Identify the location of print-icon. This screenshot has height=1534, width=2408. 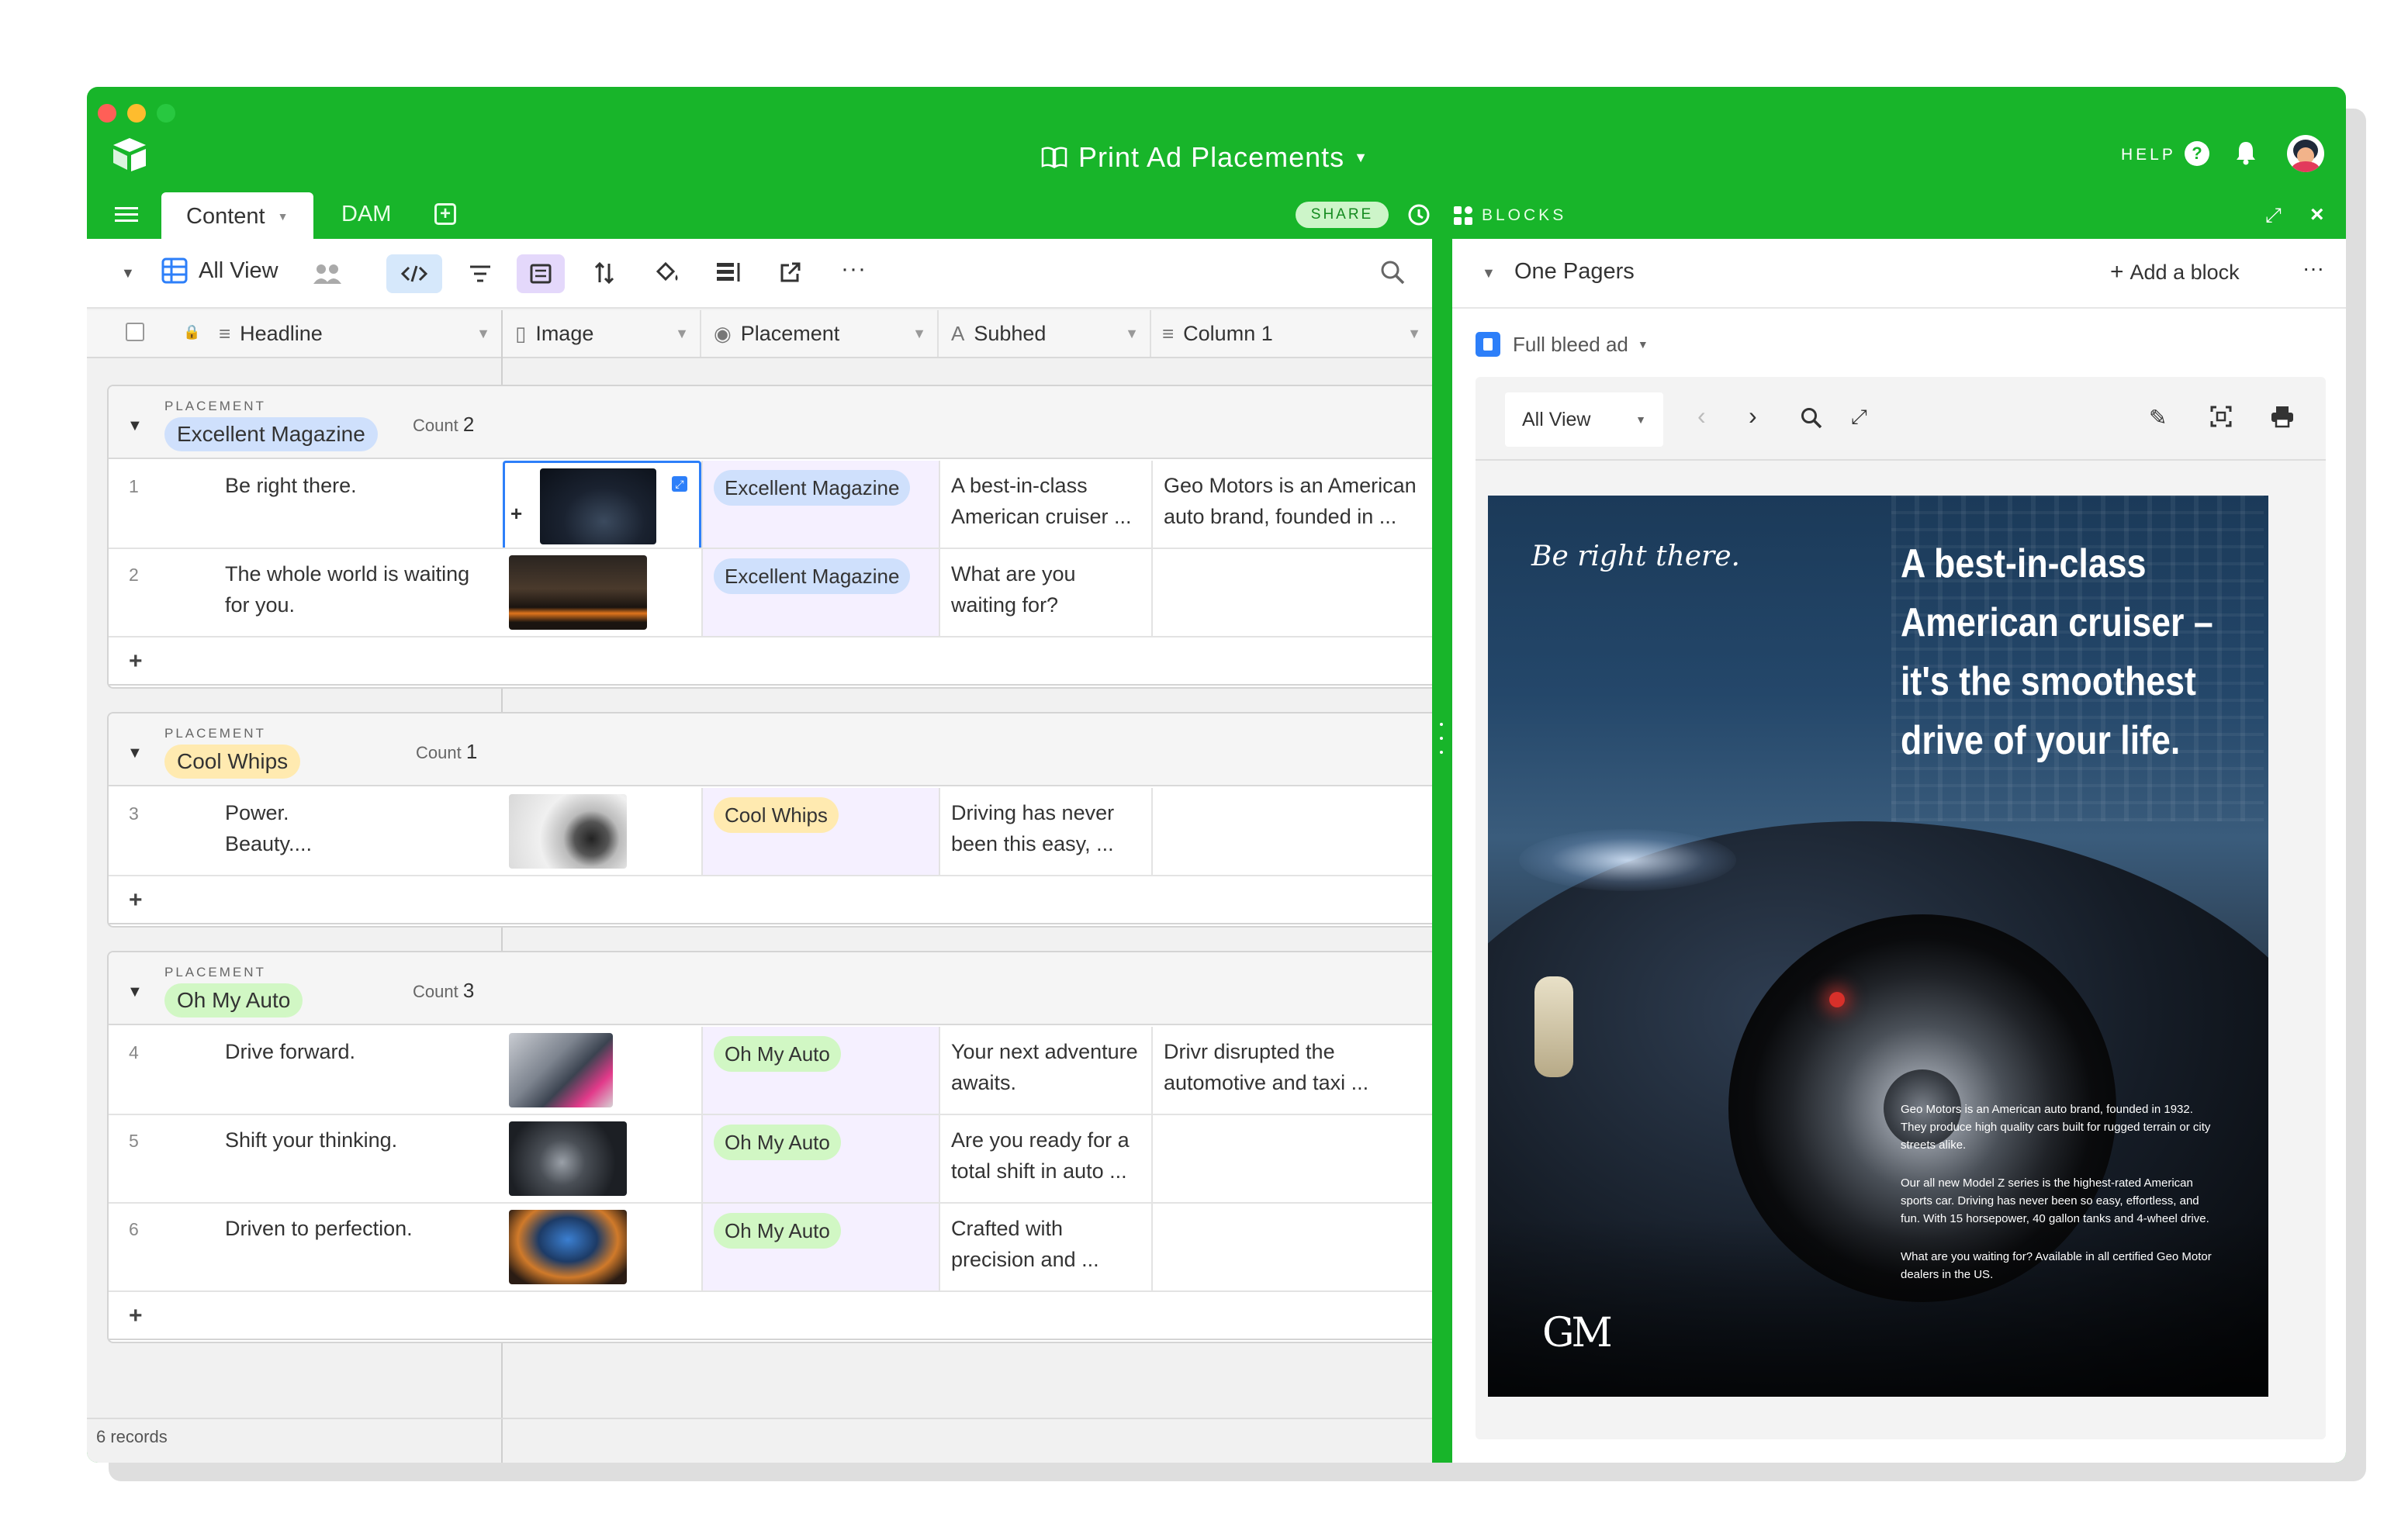
(2282, 418).